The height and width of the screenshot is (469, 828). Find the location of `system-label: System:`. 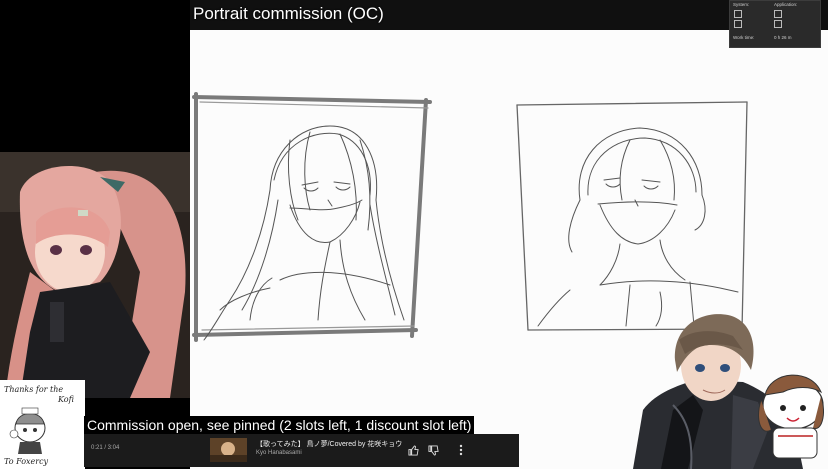

system-label: System: is located at coordinates (741, 4).